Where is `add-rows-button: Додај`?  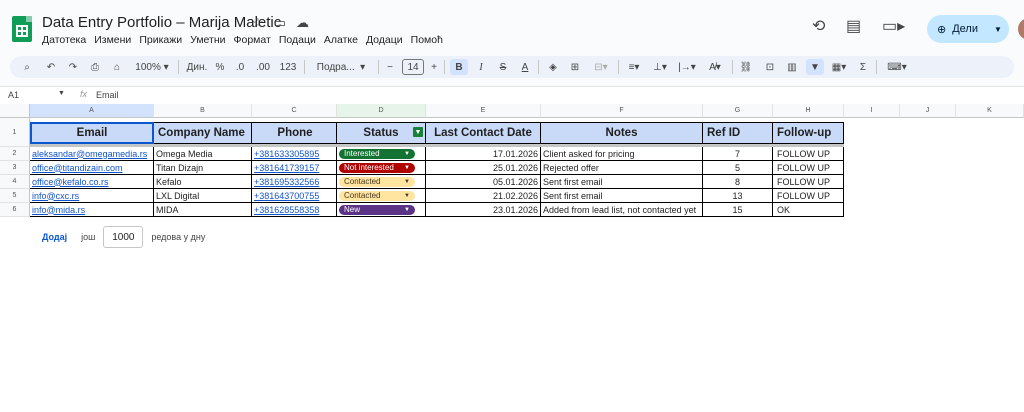 add-rows-button: Додај is located at coordinates (54, 237).